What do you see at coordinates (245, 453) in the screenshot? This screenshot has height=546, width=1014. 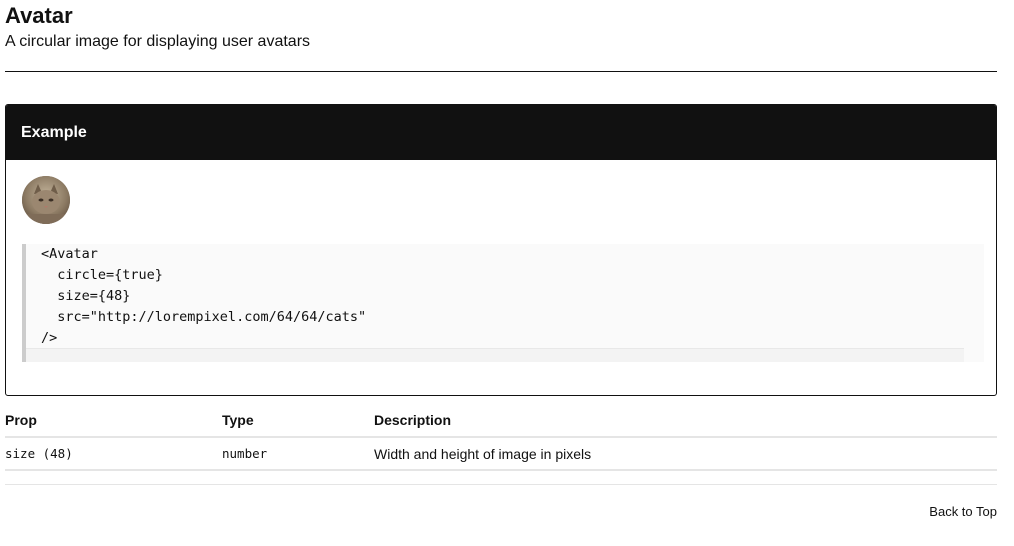 I see `prop-type: number` at bounding box center [245, 453].